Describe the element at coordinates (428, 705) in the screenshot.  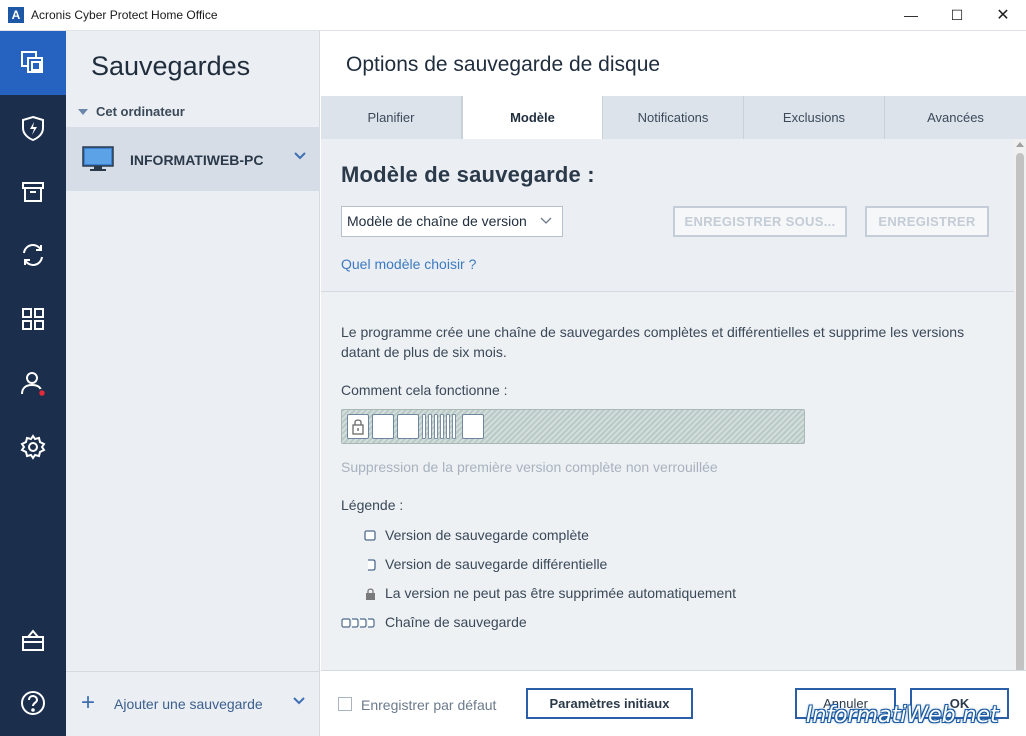
I see `save-as-default-label: Enregistrer par défaut` at that location.